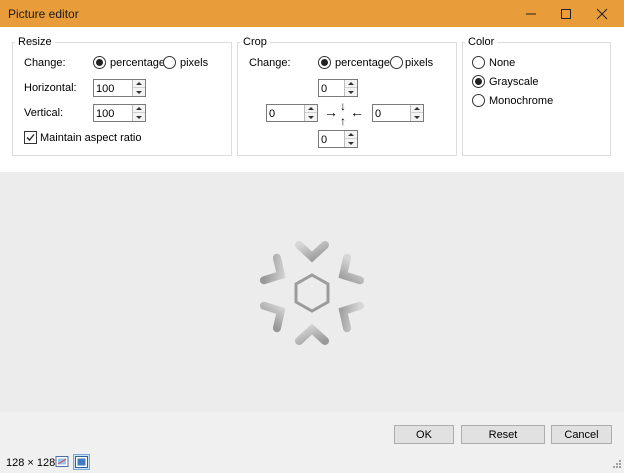 The height and width of the screenshot is (473, 624). I want to click on crop-left-up-button, so click(311, 109).